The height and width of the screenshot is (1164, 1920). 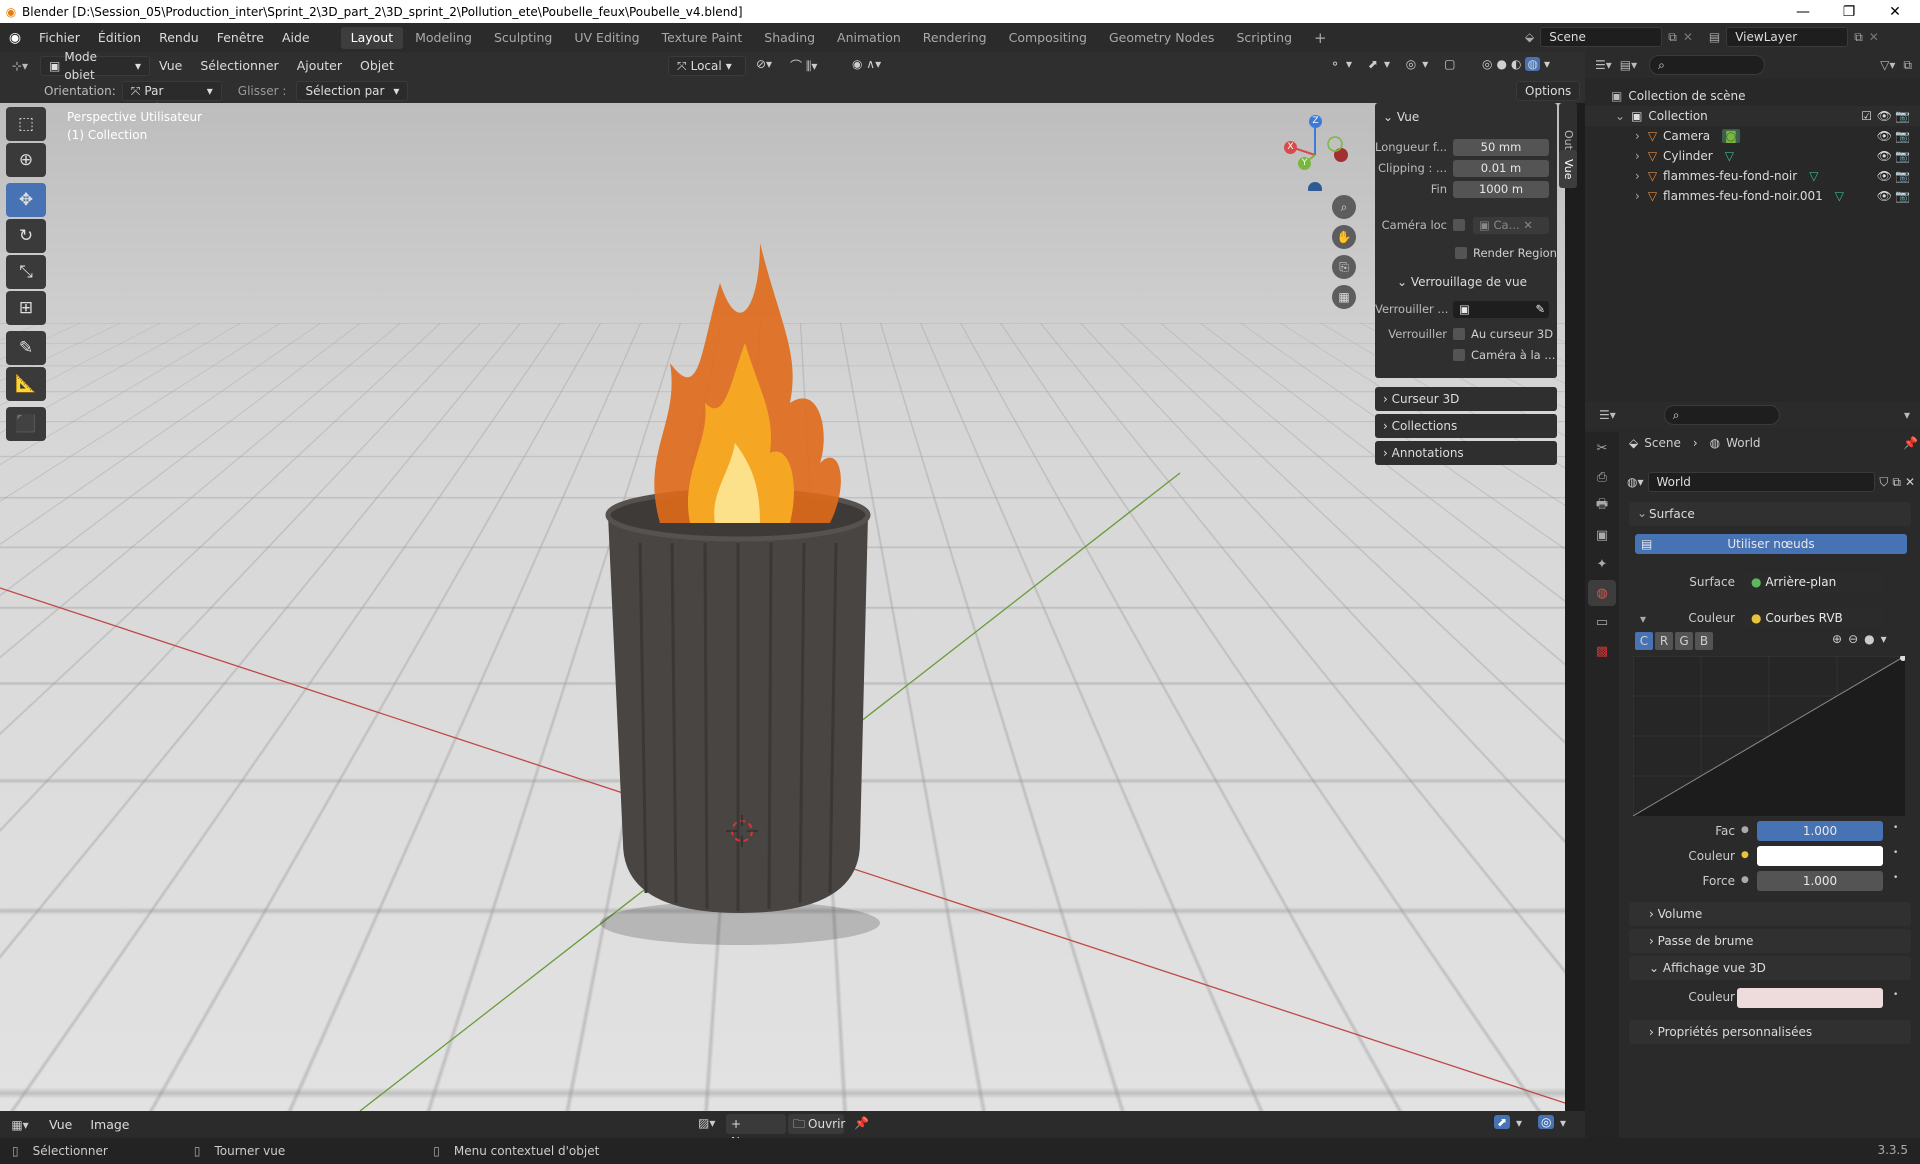 I want to click on curve-settings-icon: ●, so click(x=1869, y=639).